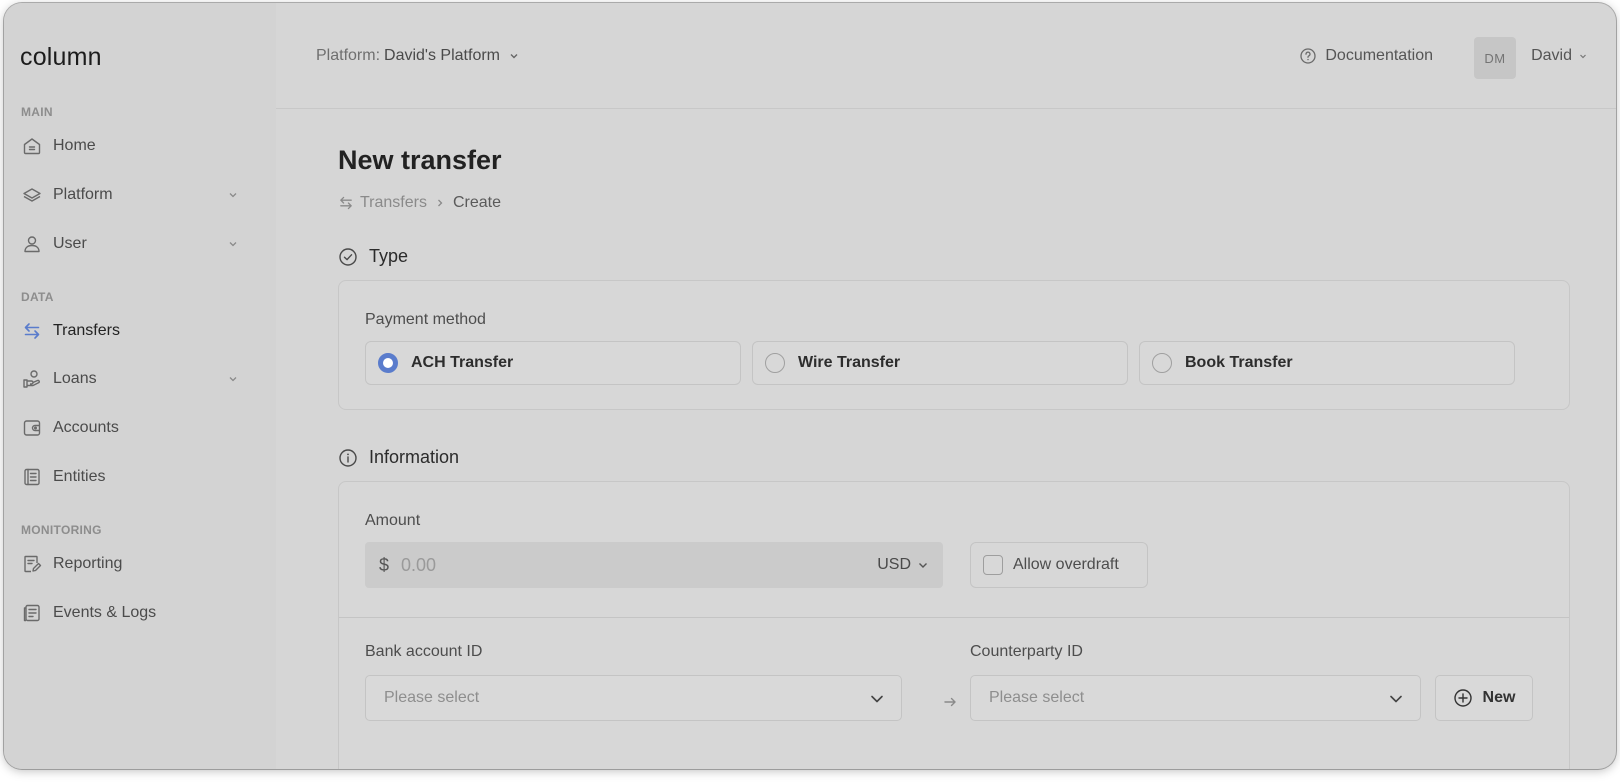 The image size is (1620, 784). Describe the element at coordinates (477, 202) in the screenshot. I see `breadcrumb-current: Create` at that location.